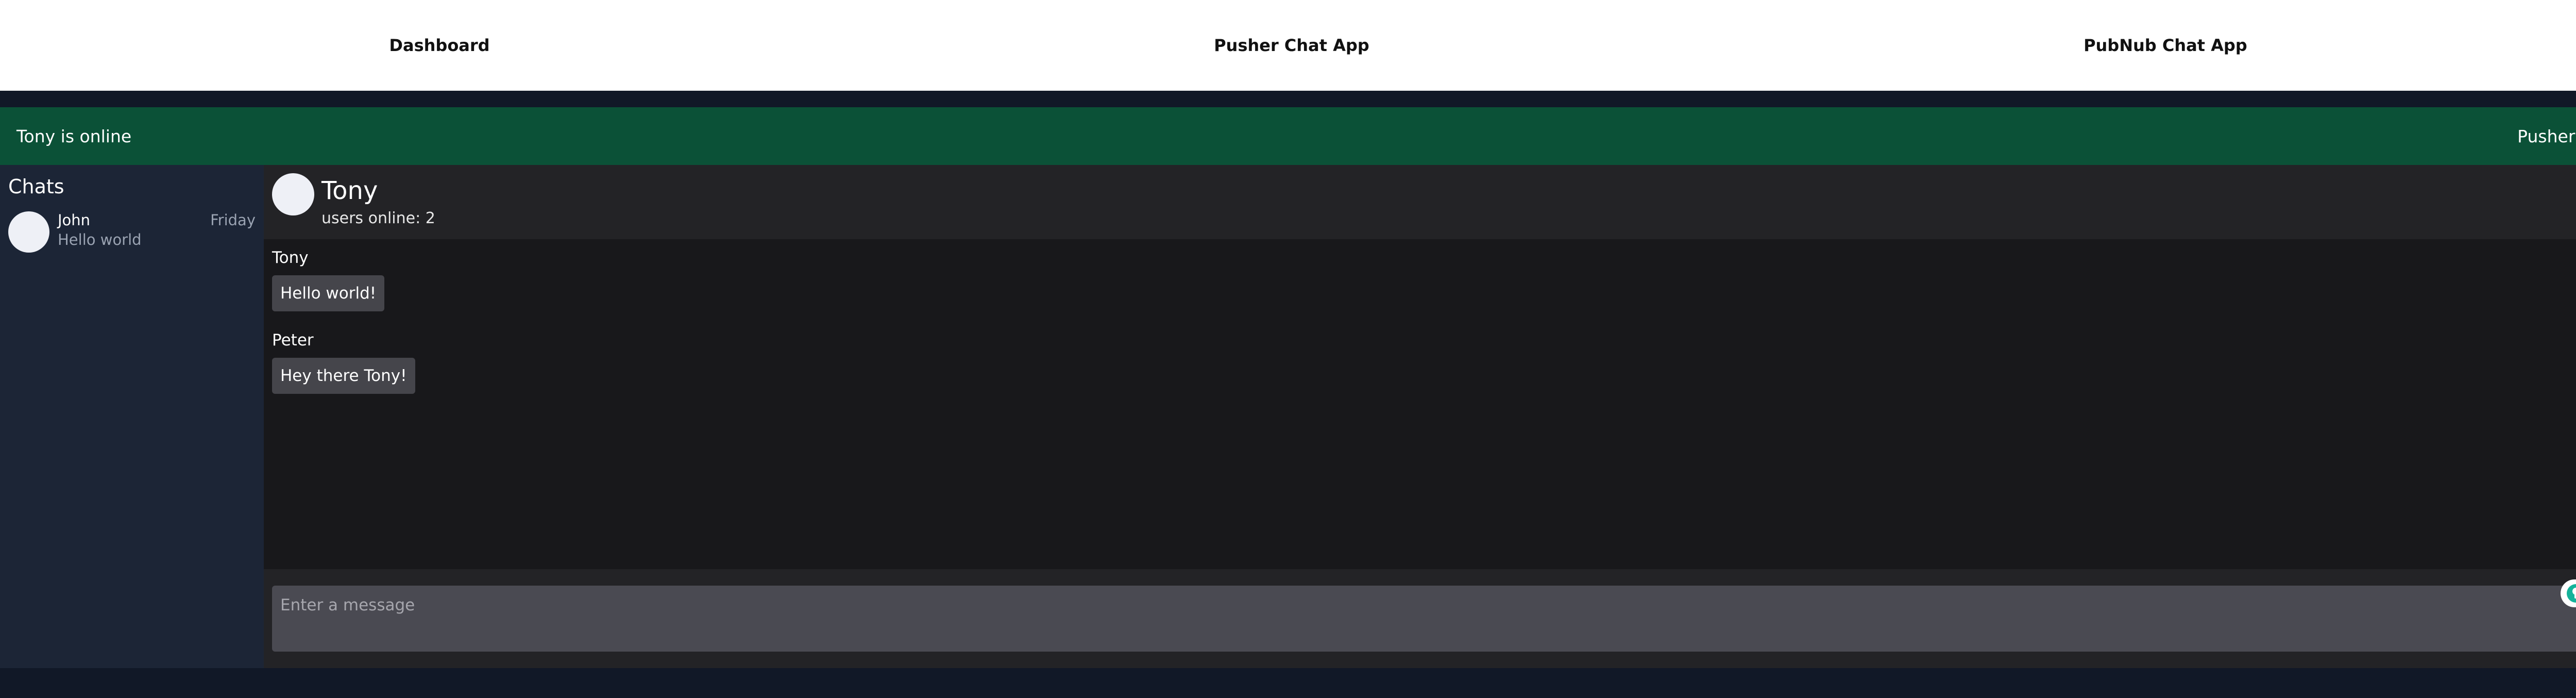 Image resolution: width=2576 pixels, height=698 pixels. Describe the element at coordinates (1424, 619) in the screenshot. I see `message-input` at that location.